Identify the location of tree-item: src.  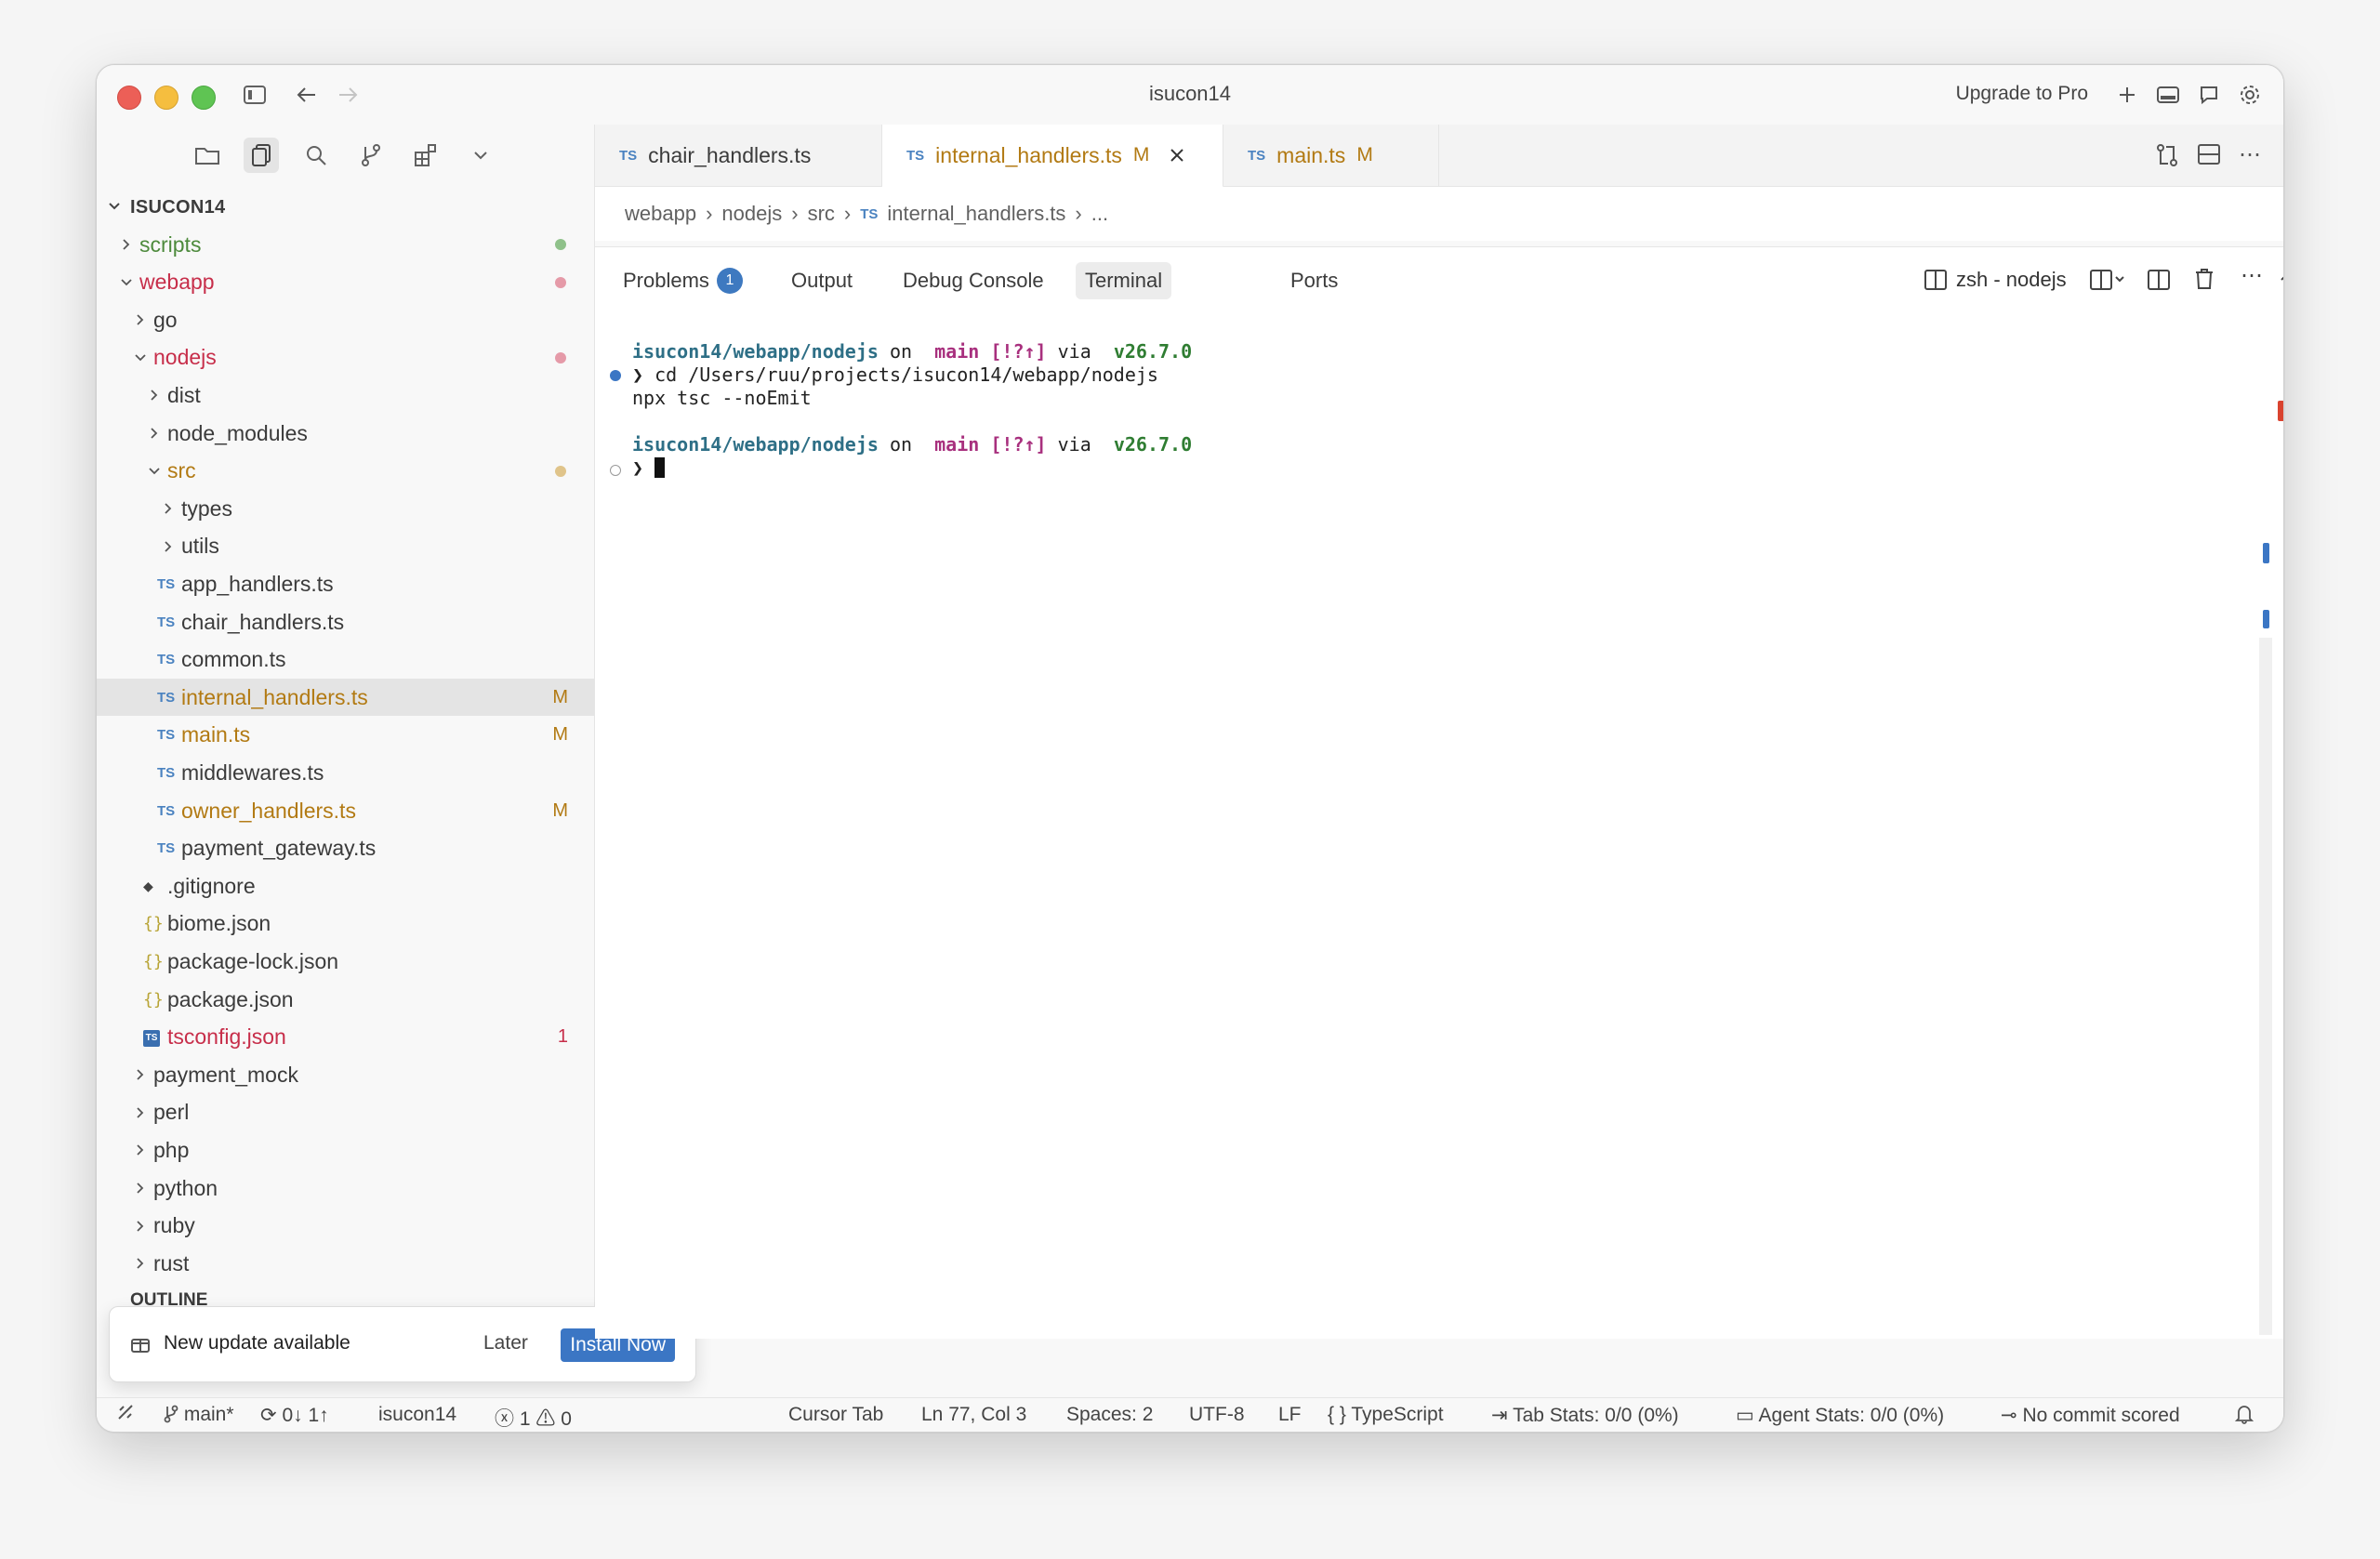
(345, 471).